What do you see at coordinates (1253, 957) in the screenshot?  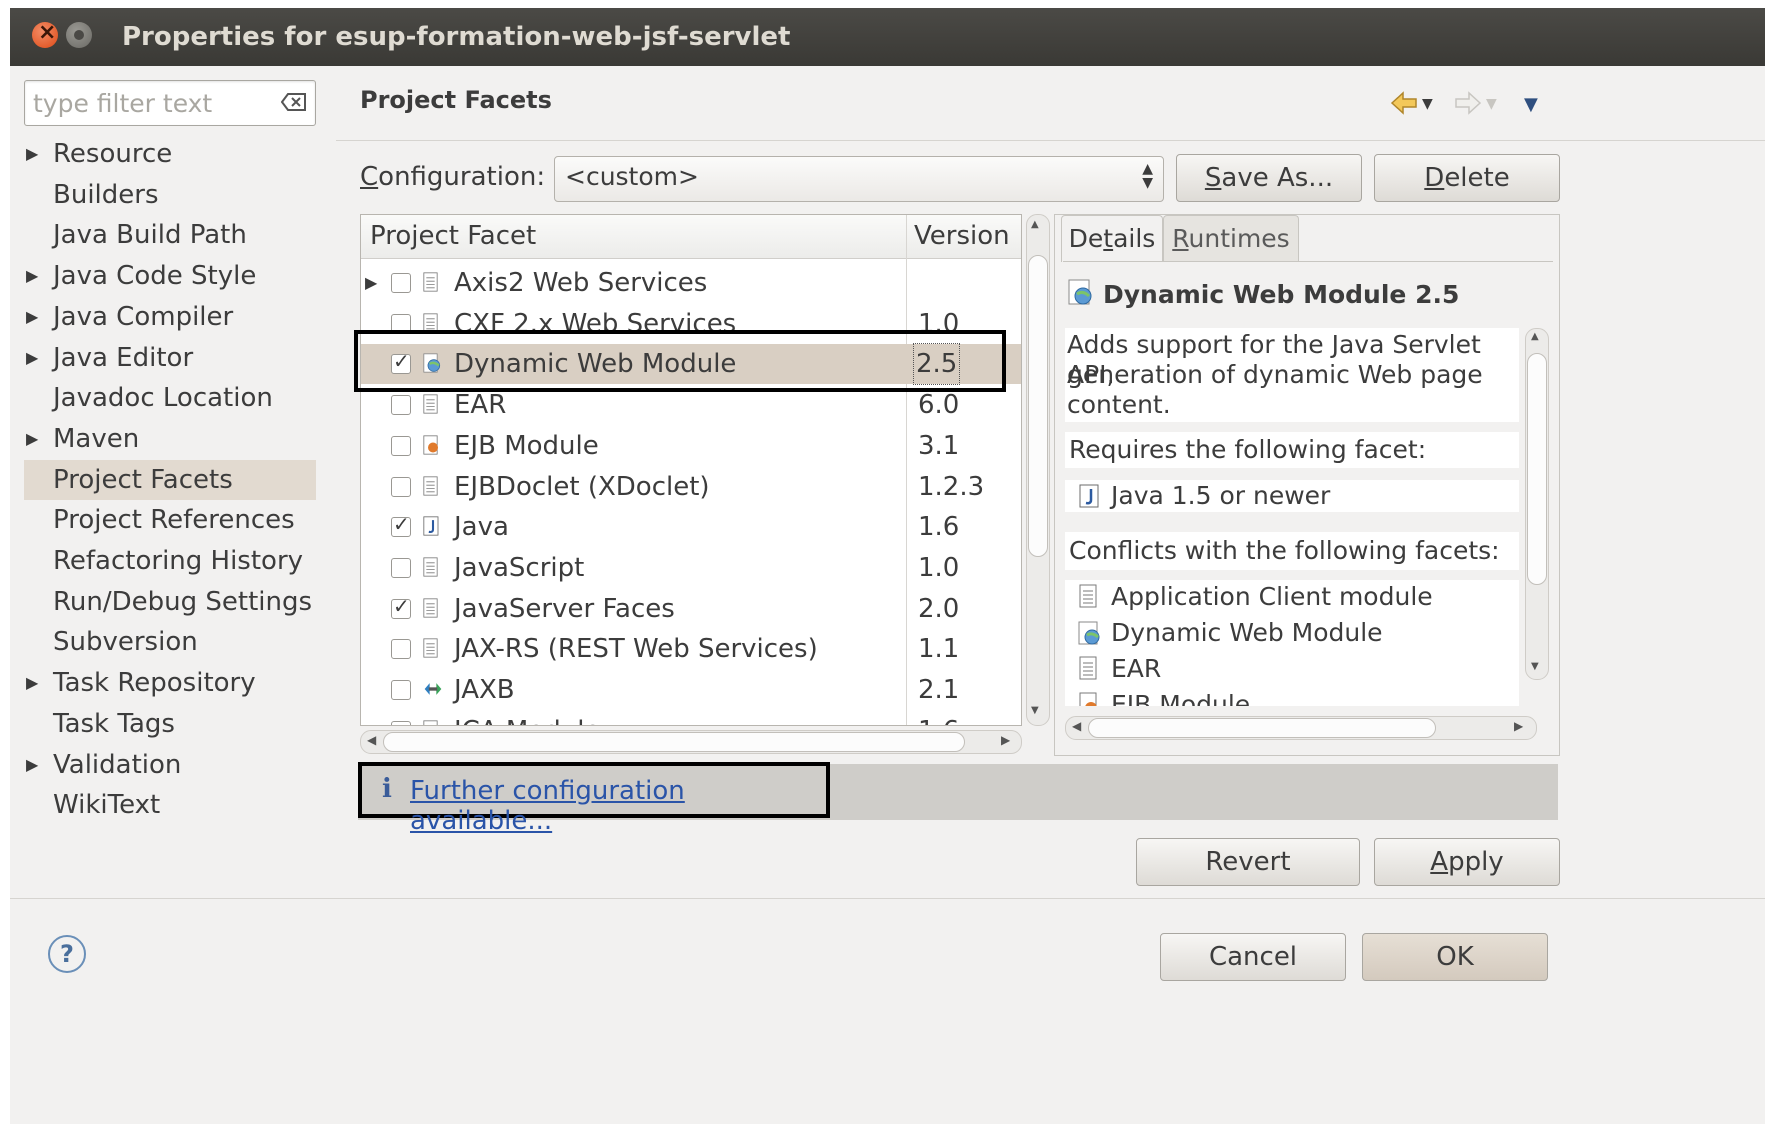 I see `cancel-button: Cancel` at bounding box center [1253, 957].